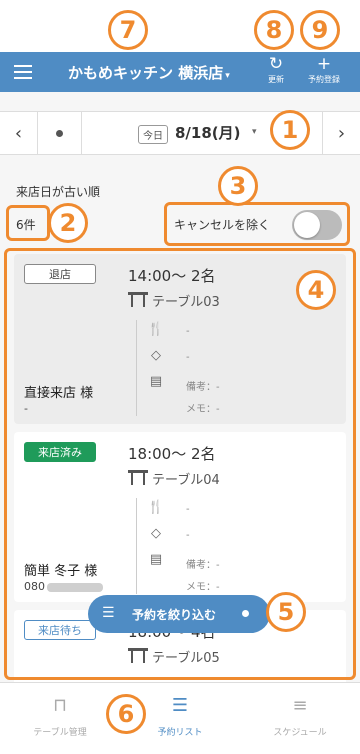  Describe the element at coordinates (172, 276) in the screenshot. I see `reservation-time: 14:00〜 2名` at that location.